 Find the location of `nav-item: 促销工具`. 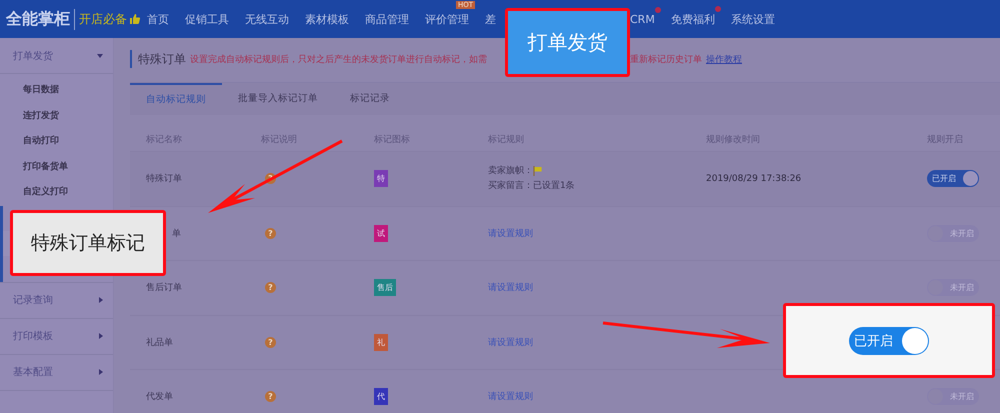

nav-item: 促销工具 is located at coordinates (207, 19).